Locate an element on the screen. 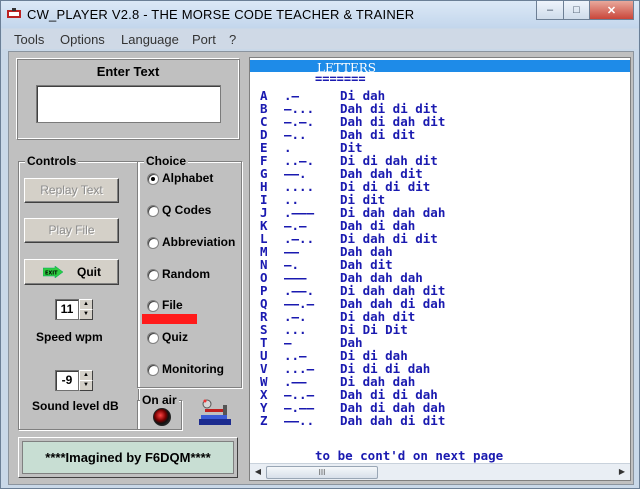  close-button: ✕ is located at coordinates (611, 10).